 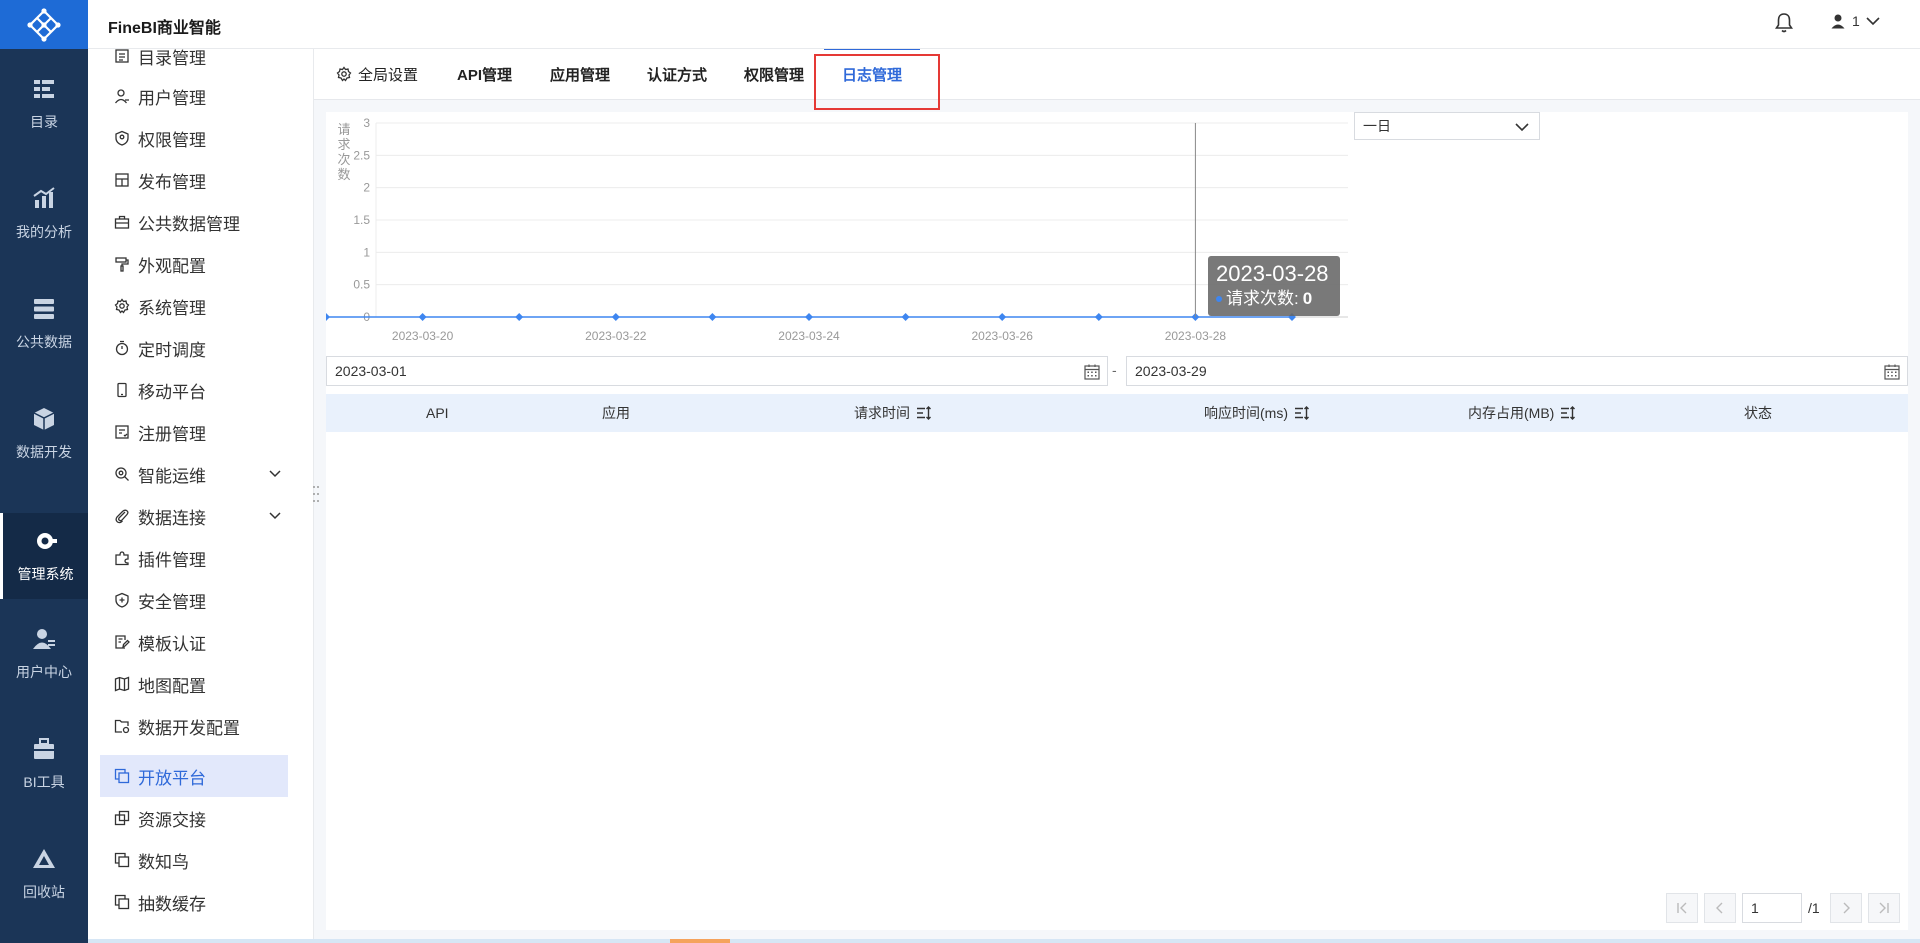 I want to click on sidebar-item-security: 安全管理, so click(x=194, y=600).